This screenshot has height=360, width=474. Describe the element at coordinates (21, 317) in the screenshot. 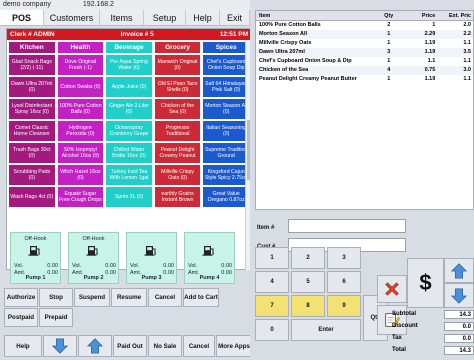

I see `pump-mode-button: Postpaid` at that location.